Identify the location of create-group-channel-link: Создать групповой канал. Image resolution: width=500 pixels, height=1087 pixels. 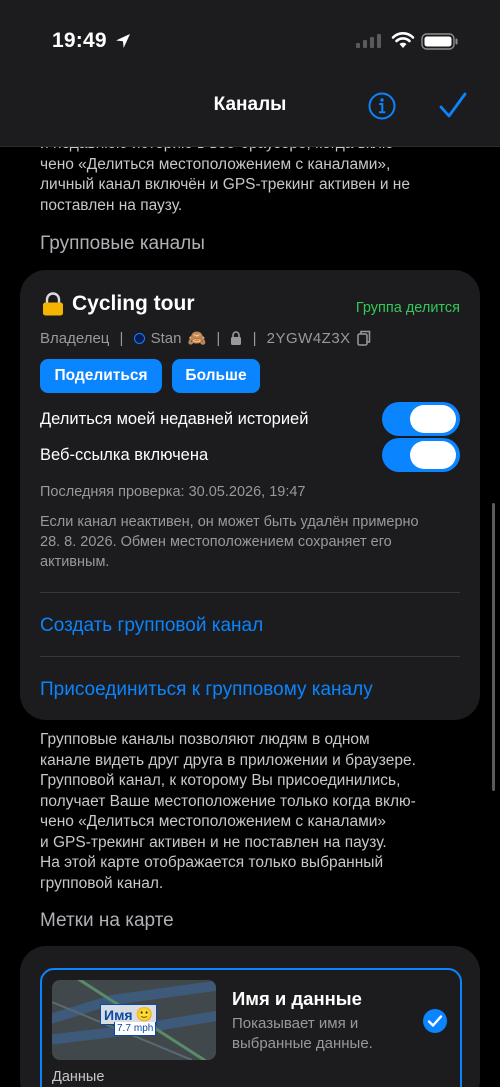
(151, 626).